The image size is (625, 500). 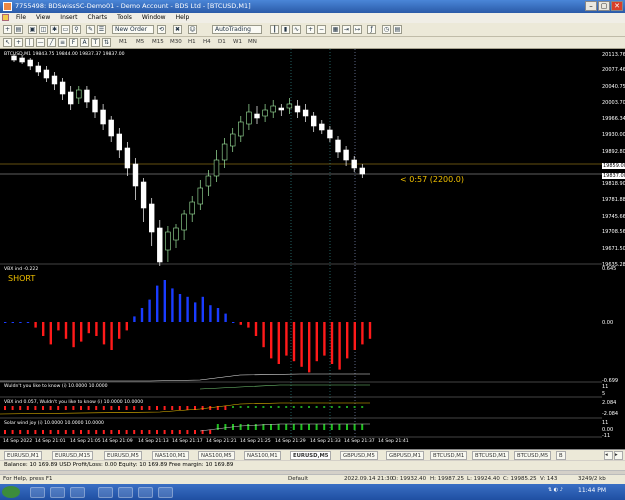 What do you see at coordinates (133, 29) in the screenshot?
I see `new-order-button: New Order` at bounding box center [133, 29].